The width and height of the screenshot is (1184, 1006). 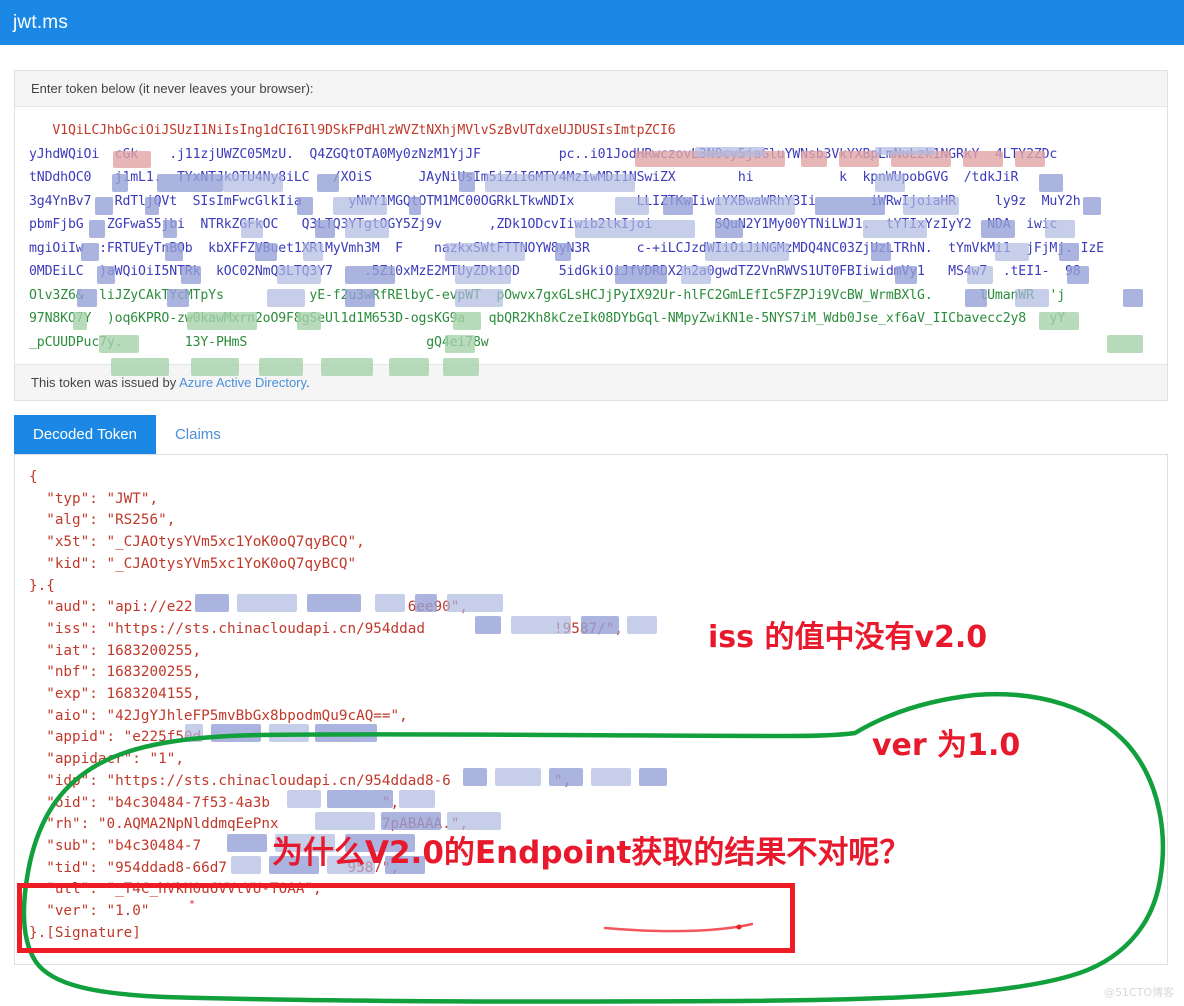 I want to click on tab-claims: Claims, so click(x=198, y=434).